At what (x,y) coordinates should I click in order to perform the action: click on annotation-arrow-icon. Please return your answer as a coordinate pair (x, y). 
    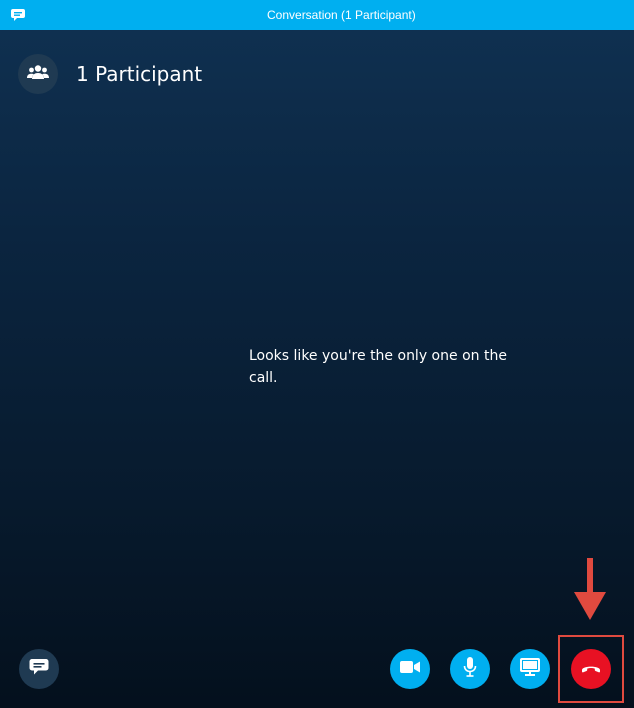
    Looking at the image, I should click on (590, 589).